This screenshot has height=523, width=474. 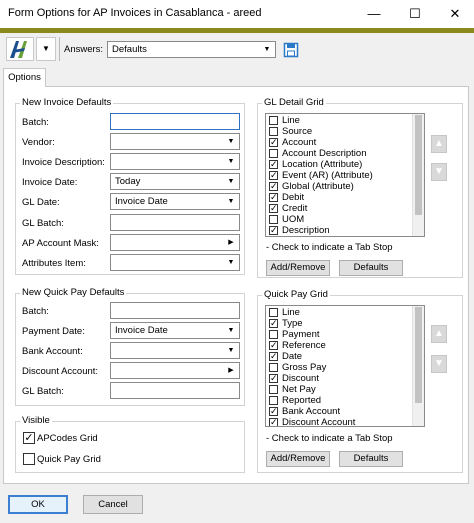 I want to click on quick-pay-grid-checkbox, so click(x=29, y=459).